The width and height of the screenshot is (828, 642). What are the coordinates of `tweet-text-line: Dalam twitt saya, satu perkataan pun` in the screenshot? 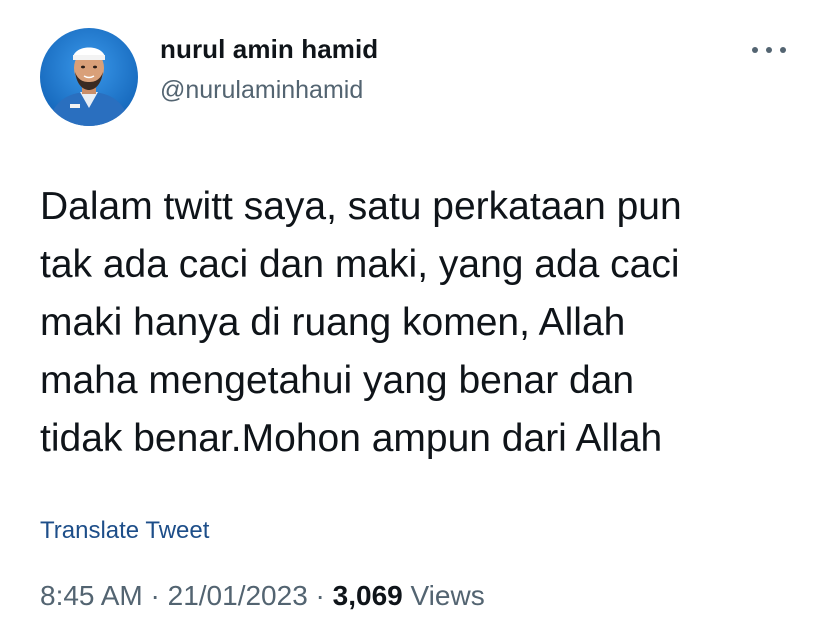 It's located at (361, 206).